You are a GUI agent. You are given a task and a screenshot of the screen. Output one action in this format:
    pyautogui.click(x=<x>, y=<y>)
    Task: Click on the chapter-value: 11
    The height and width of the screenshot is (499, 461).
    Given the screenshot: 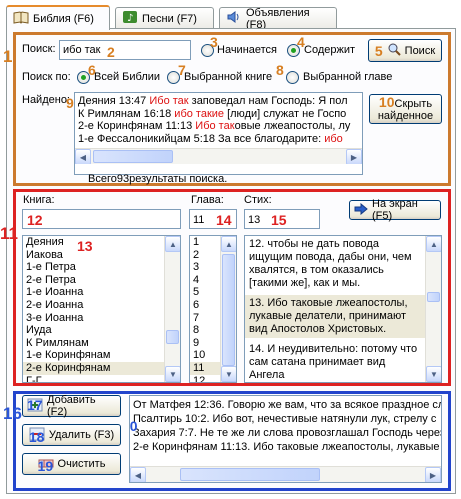 What is the action you would take?
    pyautogui.click(x=199, y=220)
    